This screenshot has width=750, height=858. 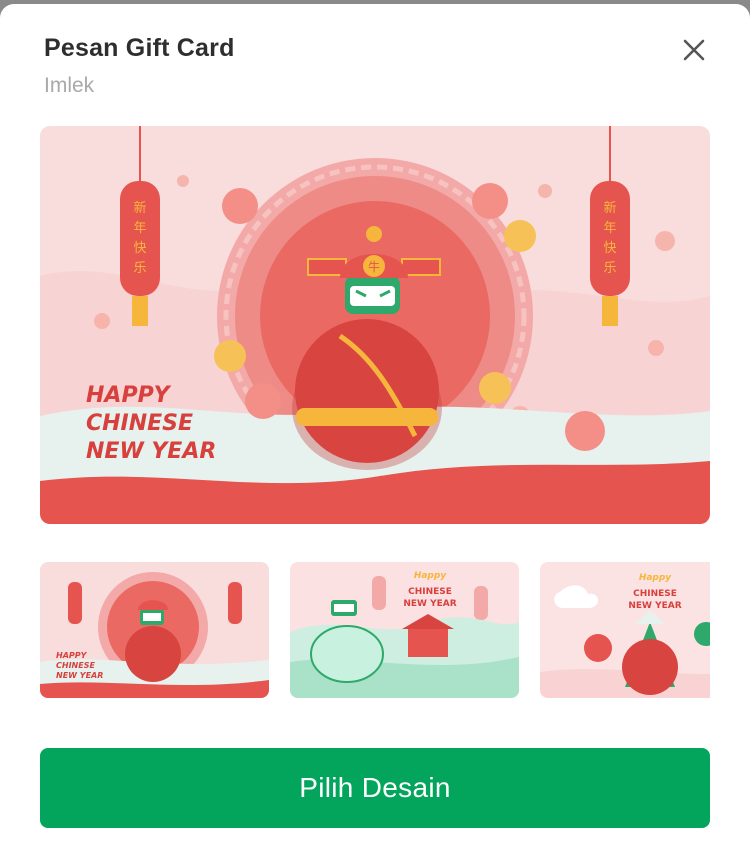 I want to click on greeting-line-1: HAPPY, so click(x=129, y=395).